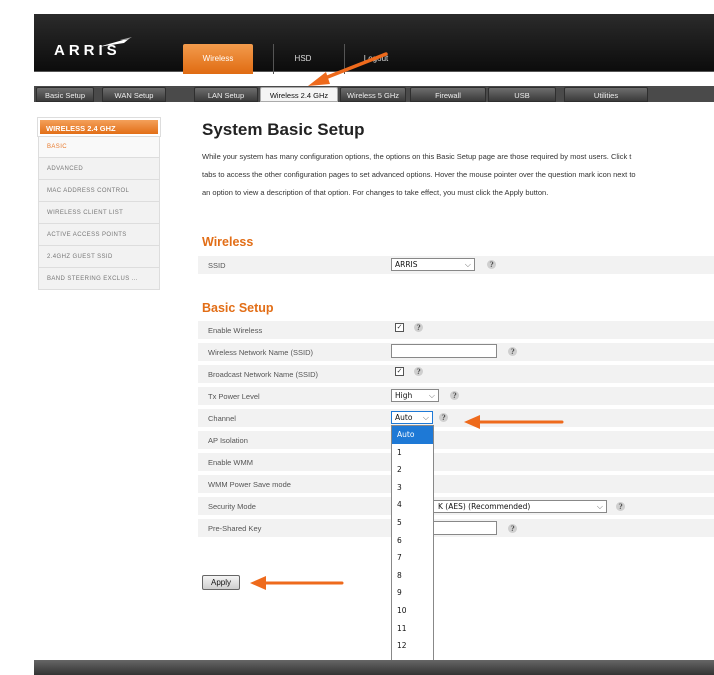  I want to click on channel-label: Channel, so click(222, 418).